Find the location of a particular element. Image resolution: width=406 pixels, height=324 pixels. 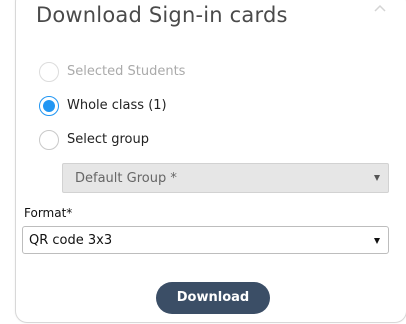

radio-label: Whole class (1) is located at coordinates (117, 105).